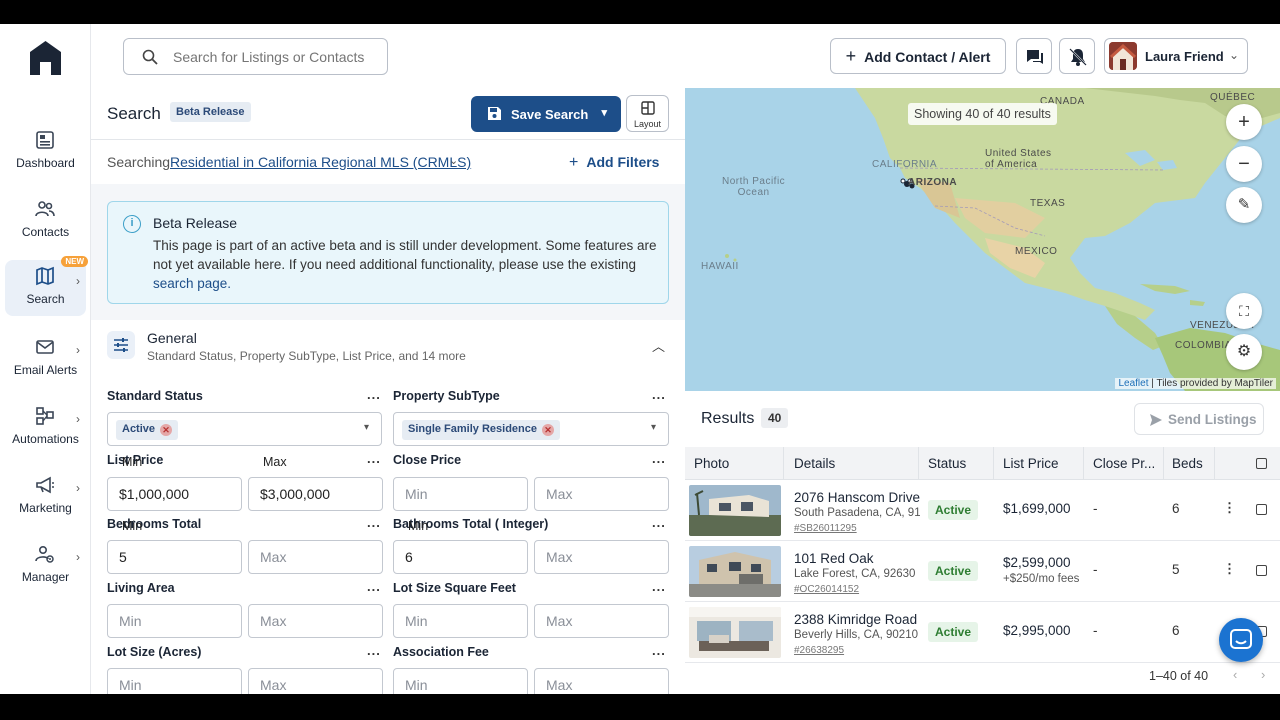 This screenshot has width=1280, height=720. Describe the element at coordinates (174, 621) in the screenshot. I see `living-area-min-input` at that location.